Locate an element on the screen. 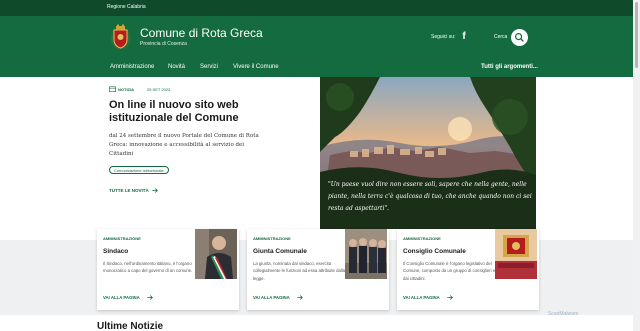 Image resolution: width=640 pixels, height=331 pixels. search-label: Cerca is located at coordinates (501, 37).